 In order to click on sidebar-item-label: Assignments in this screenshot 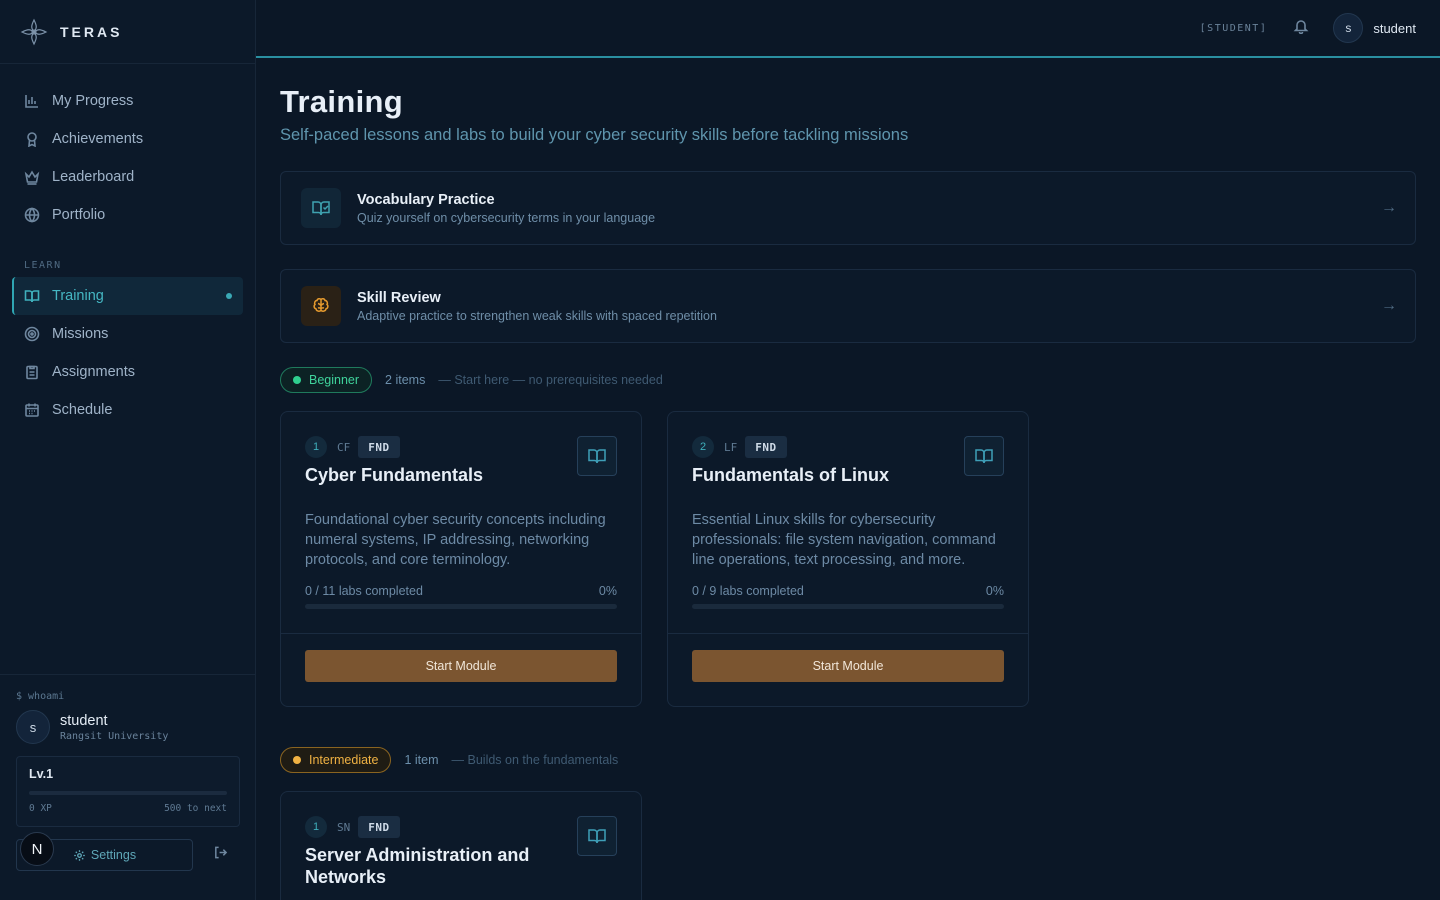, I will do `click(94, 372)`.